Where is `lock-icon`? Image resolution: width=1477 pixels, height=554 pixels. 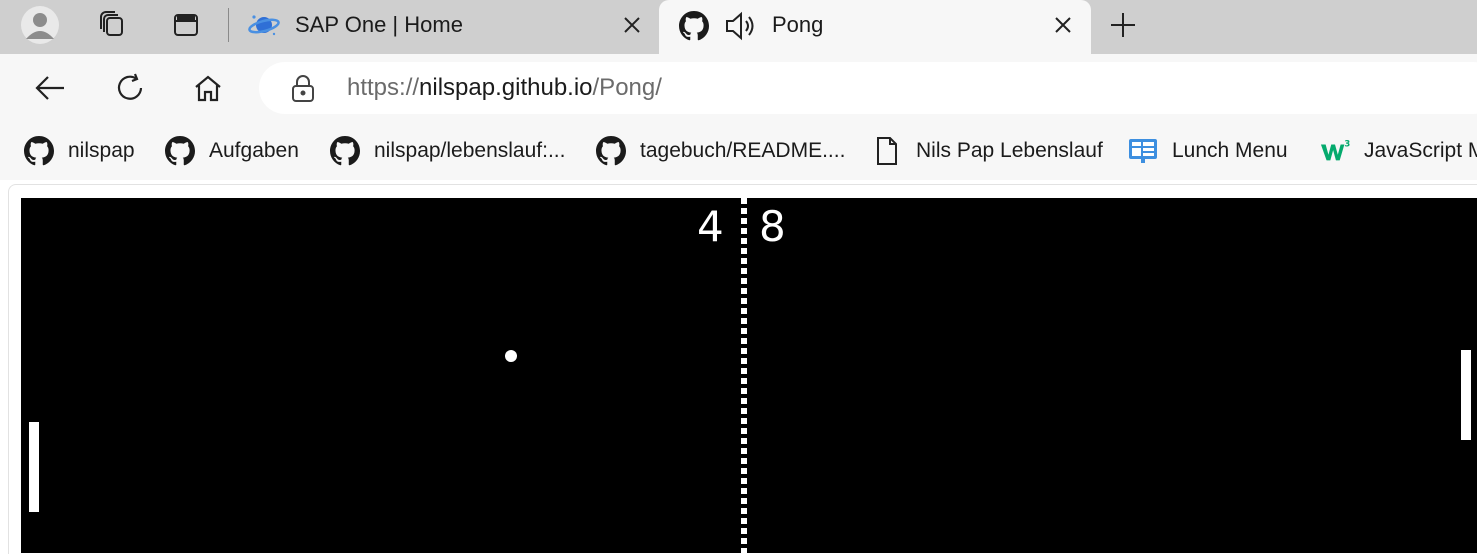
lock-icon is located at coordinates (303, 89).